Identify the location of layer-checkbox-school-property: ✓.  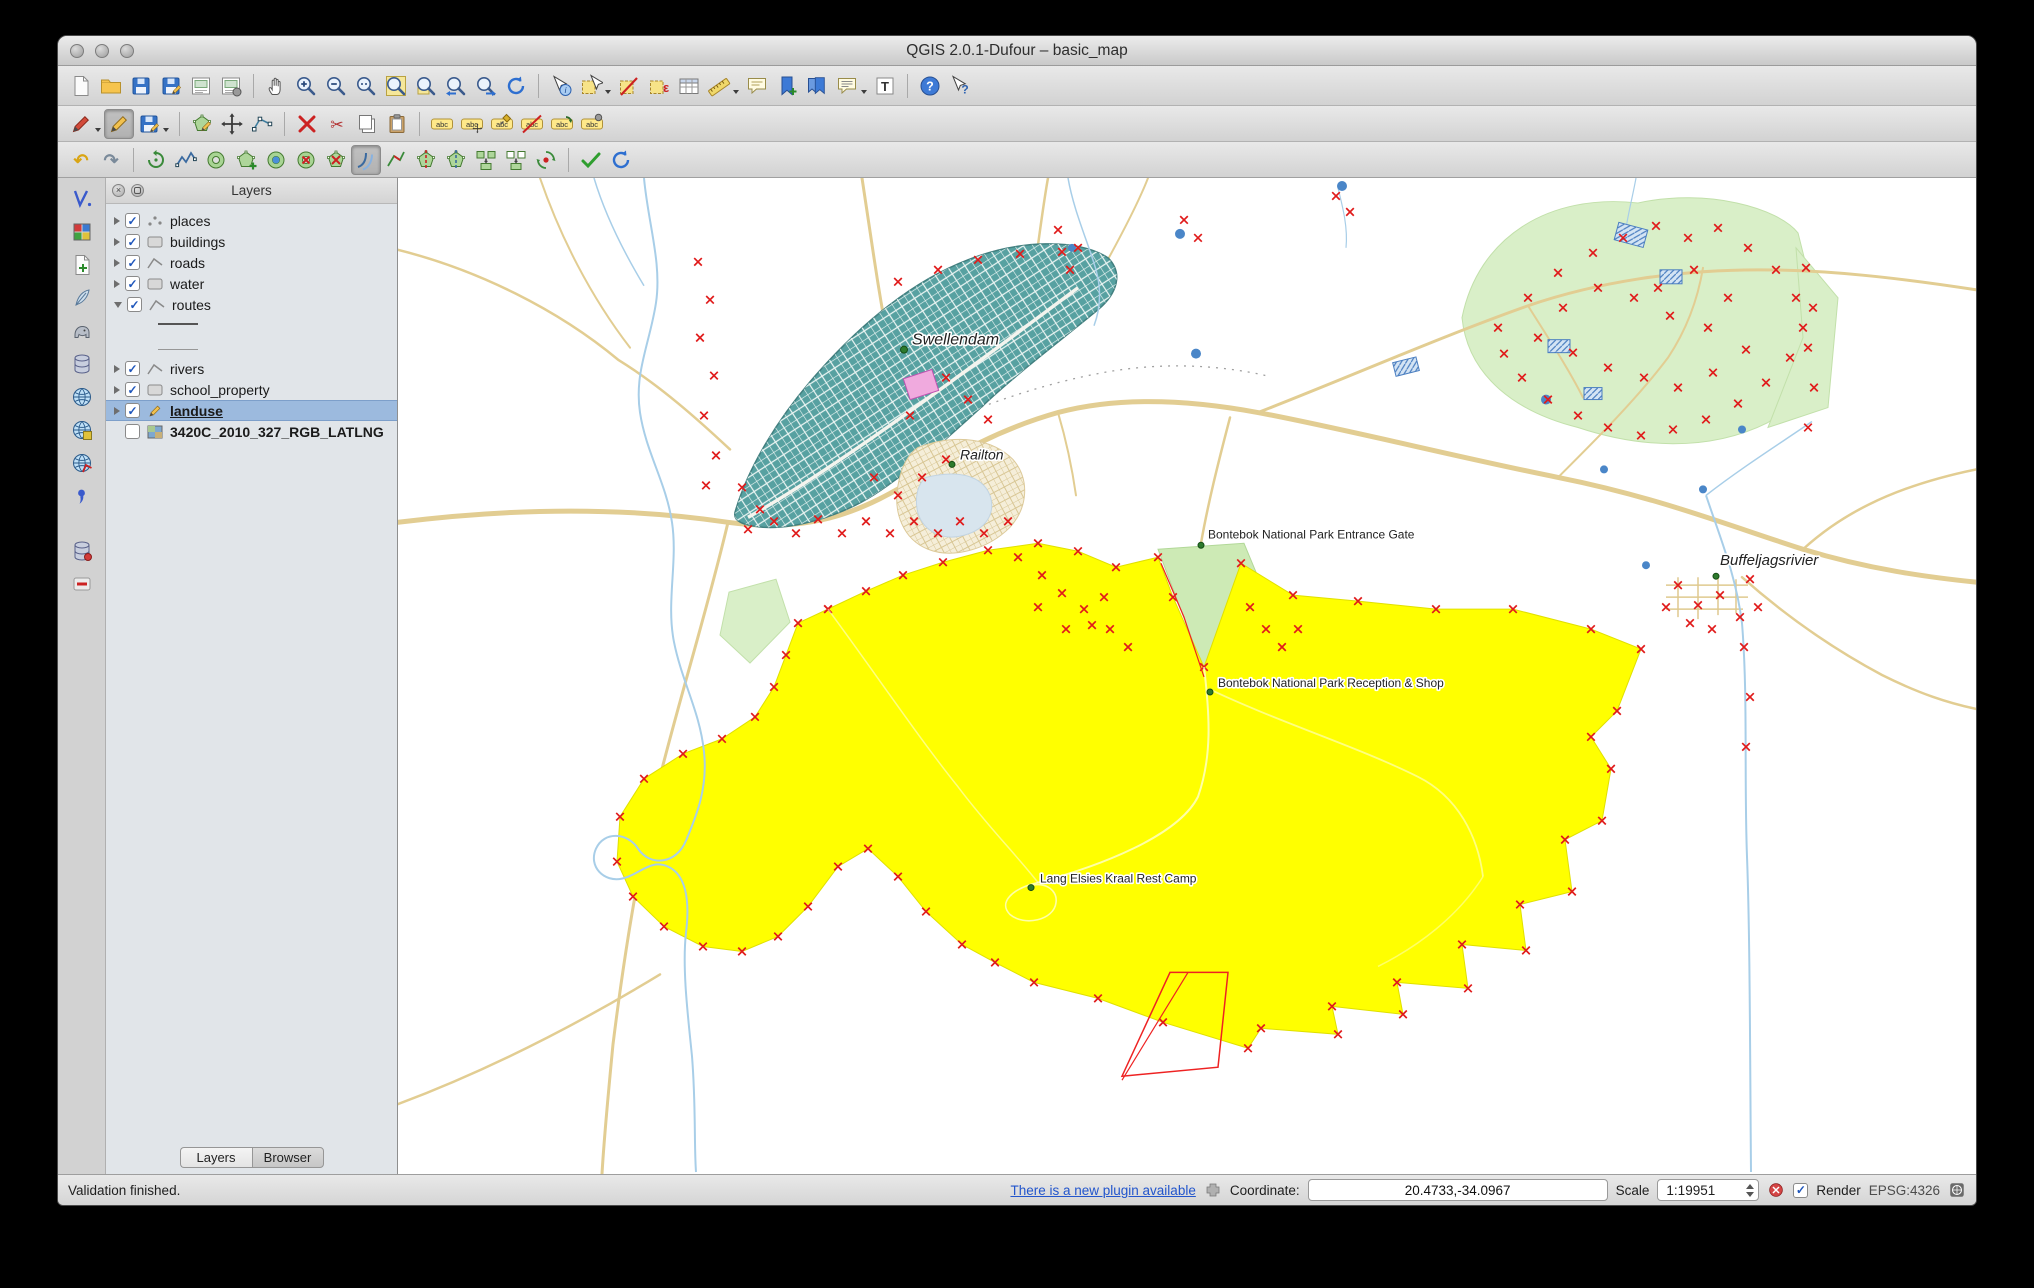
(132, 389).